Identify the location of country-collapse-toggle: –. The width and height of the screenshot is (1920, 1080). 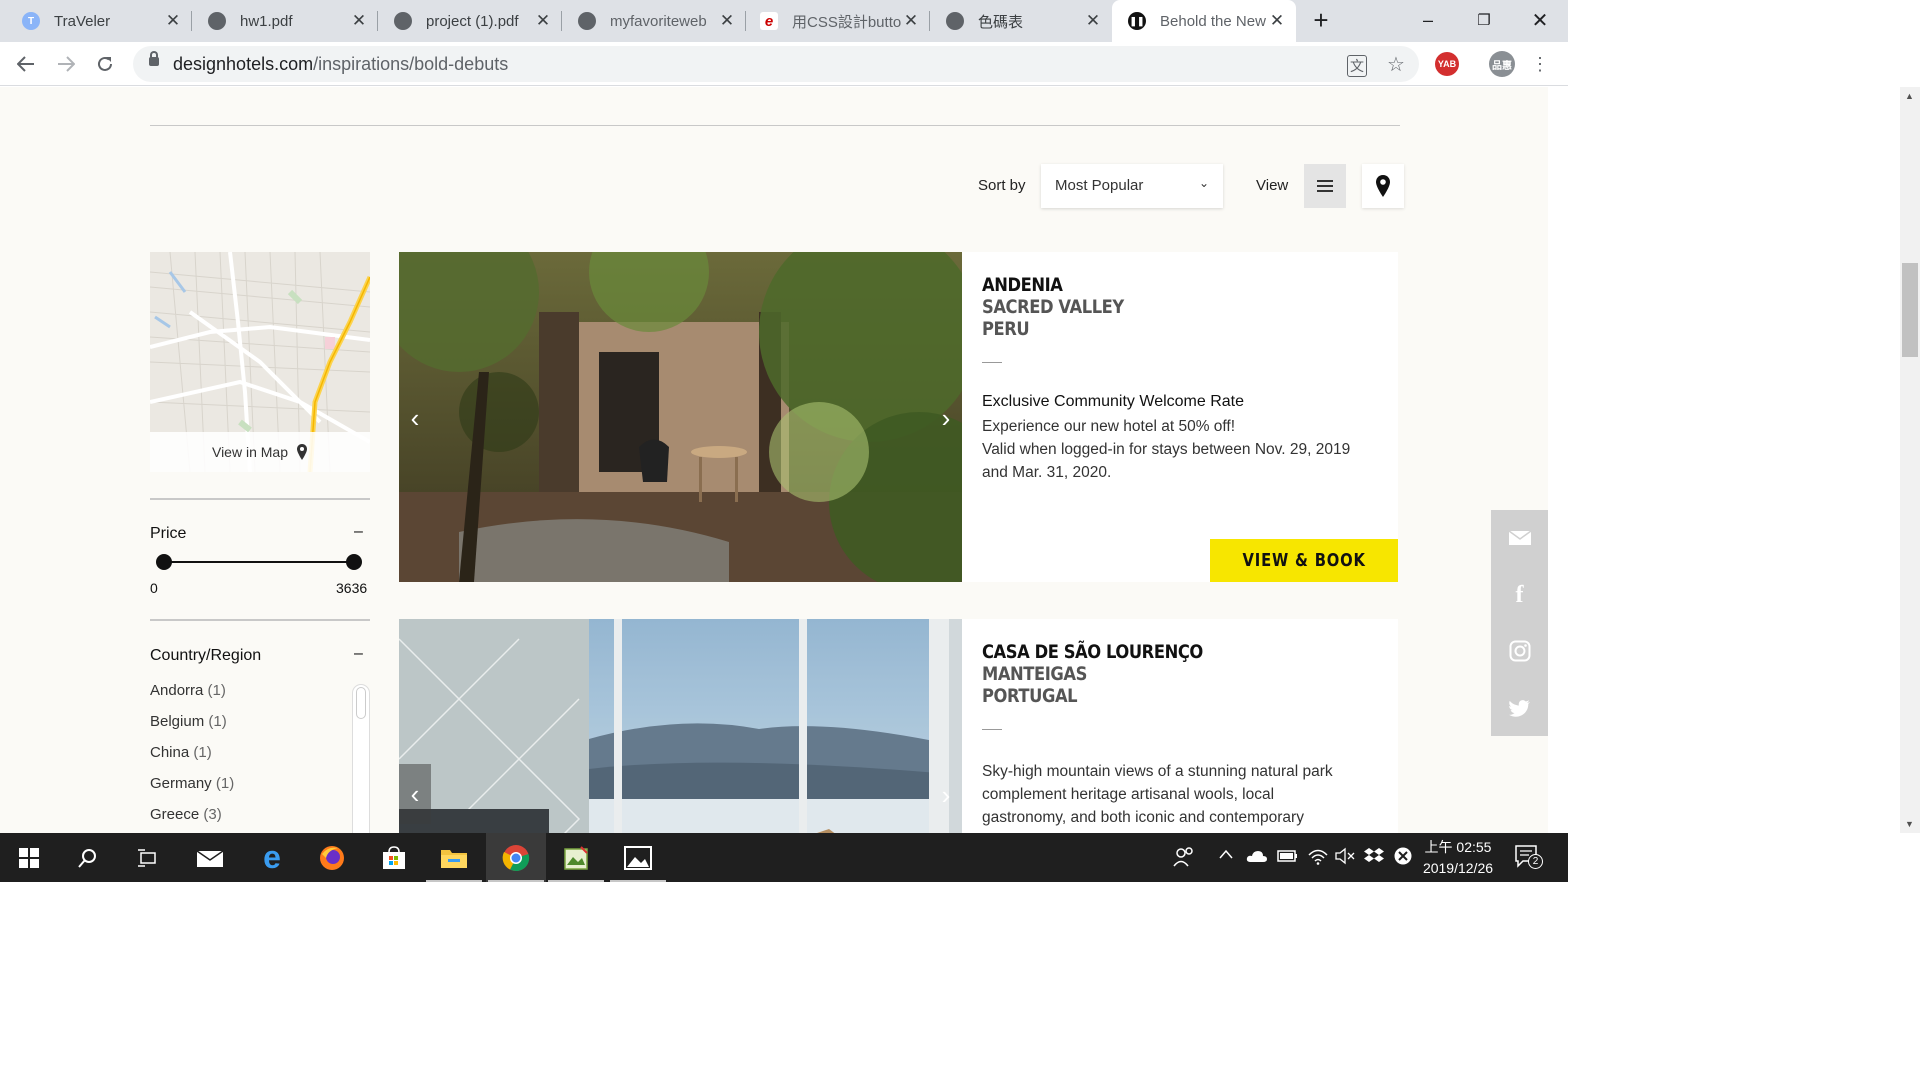
(358, 654).